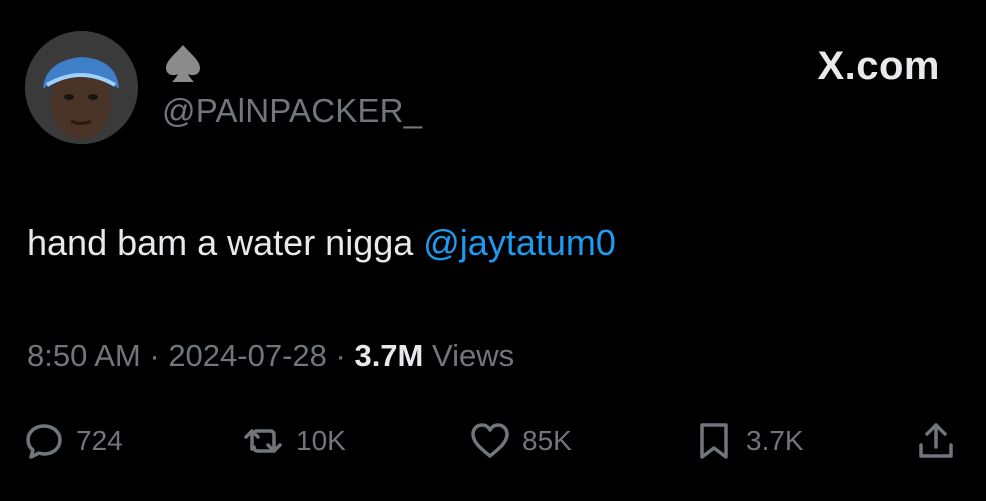  Describe the element at coordinates (99, 440) in the screenshot. I see `reply-count: 724` at that location.